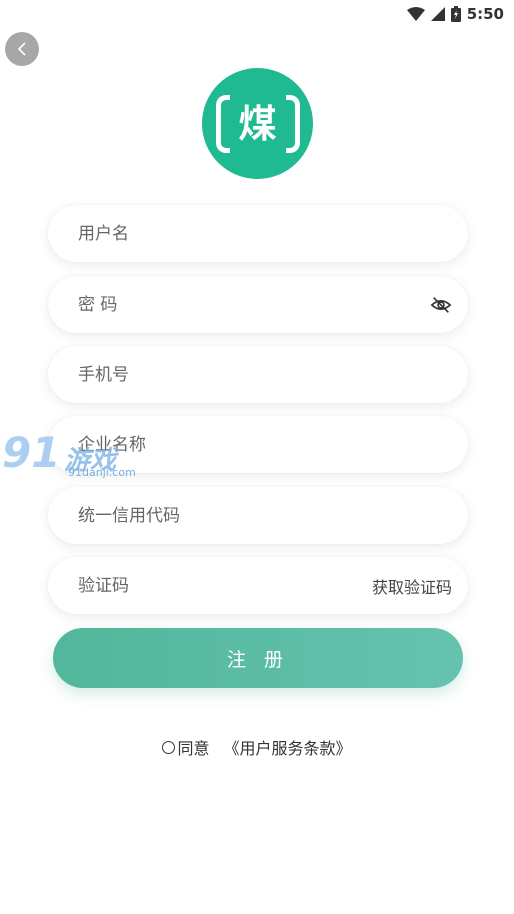 The width and height of the screenshot is (514, 914). I want to click on status-bar: 5:50, so click(257, 14).